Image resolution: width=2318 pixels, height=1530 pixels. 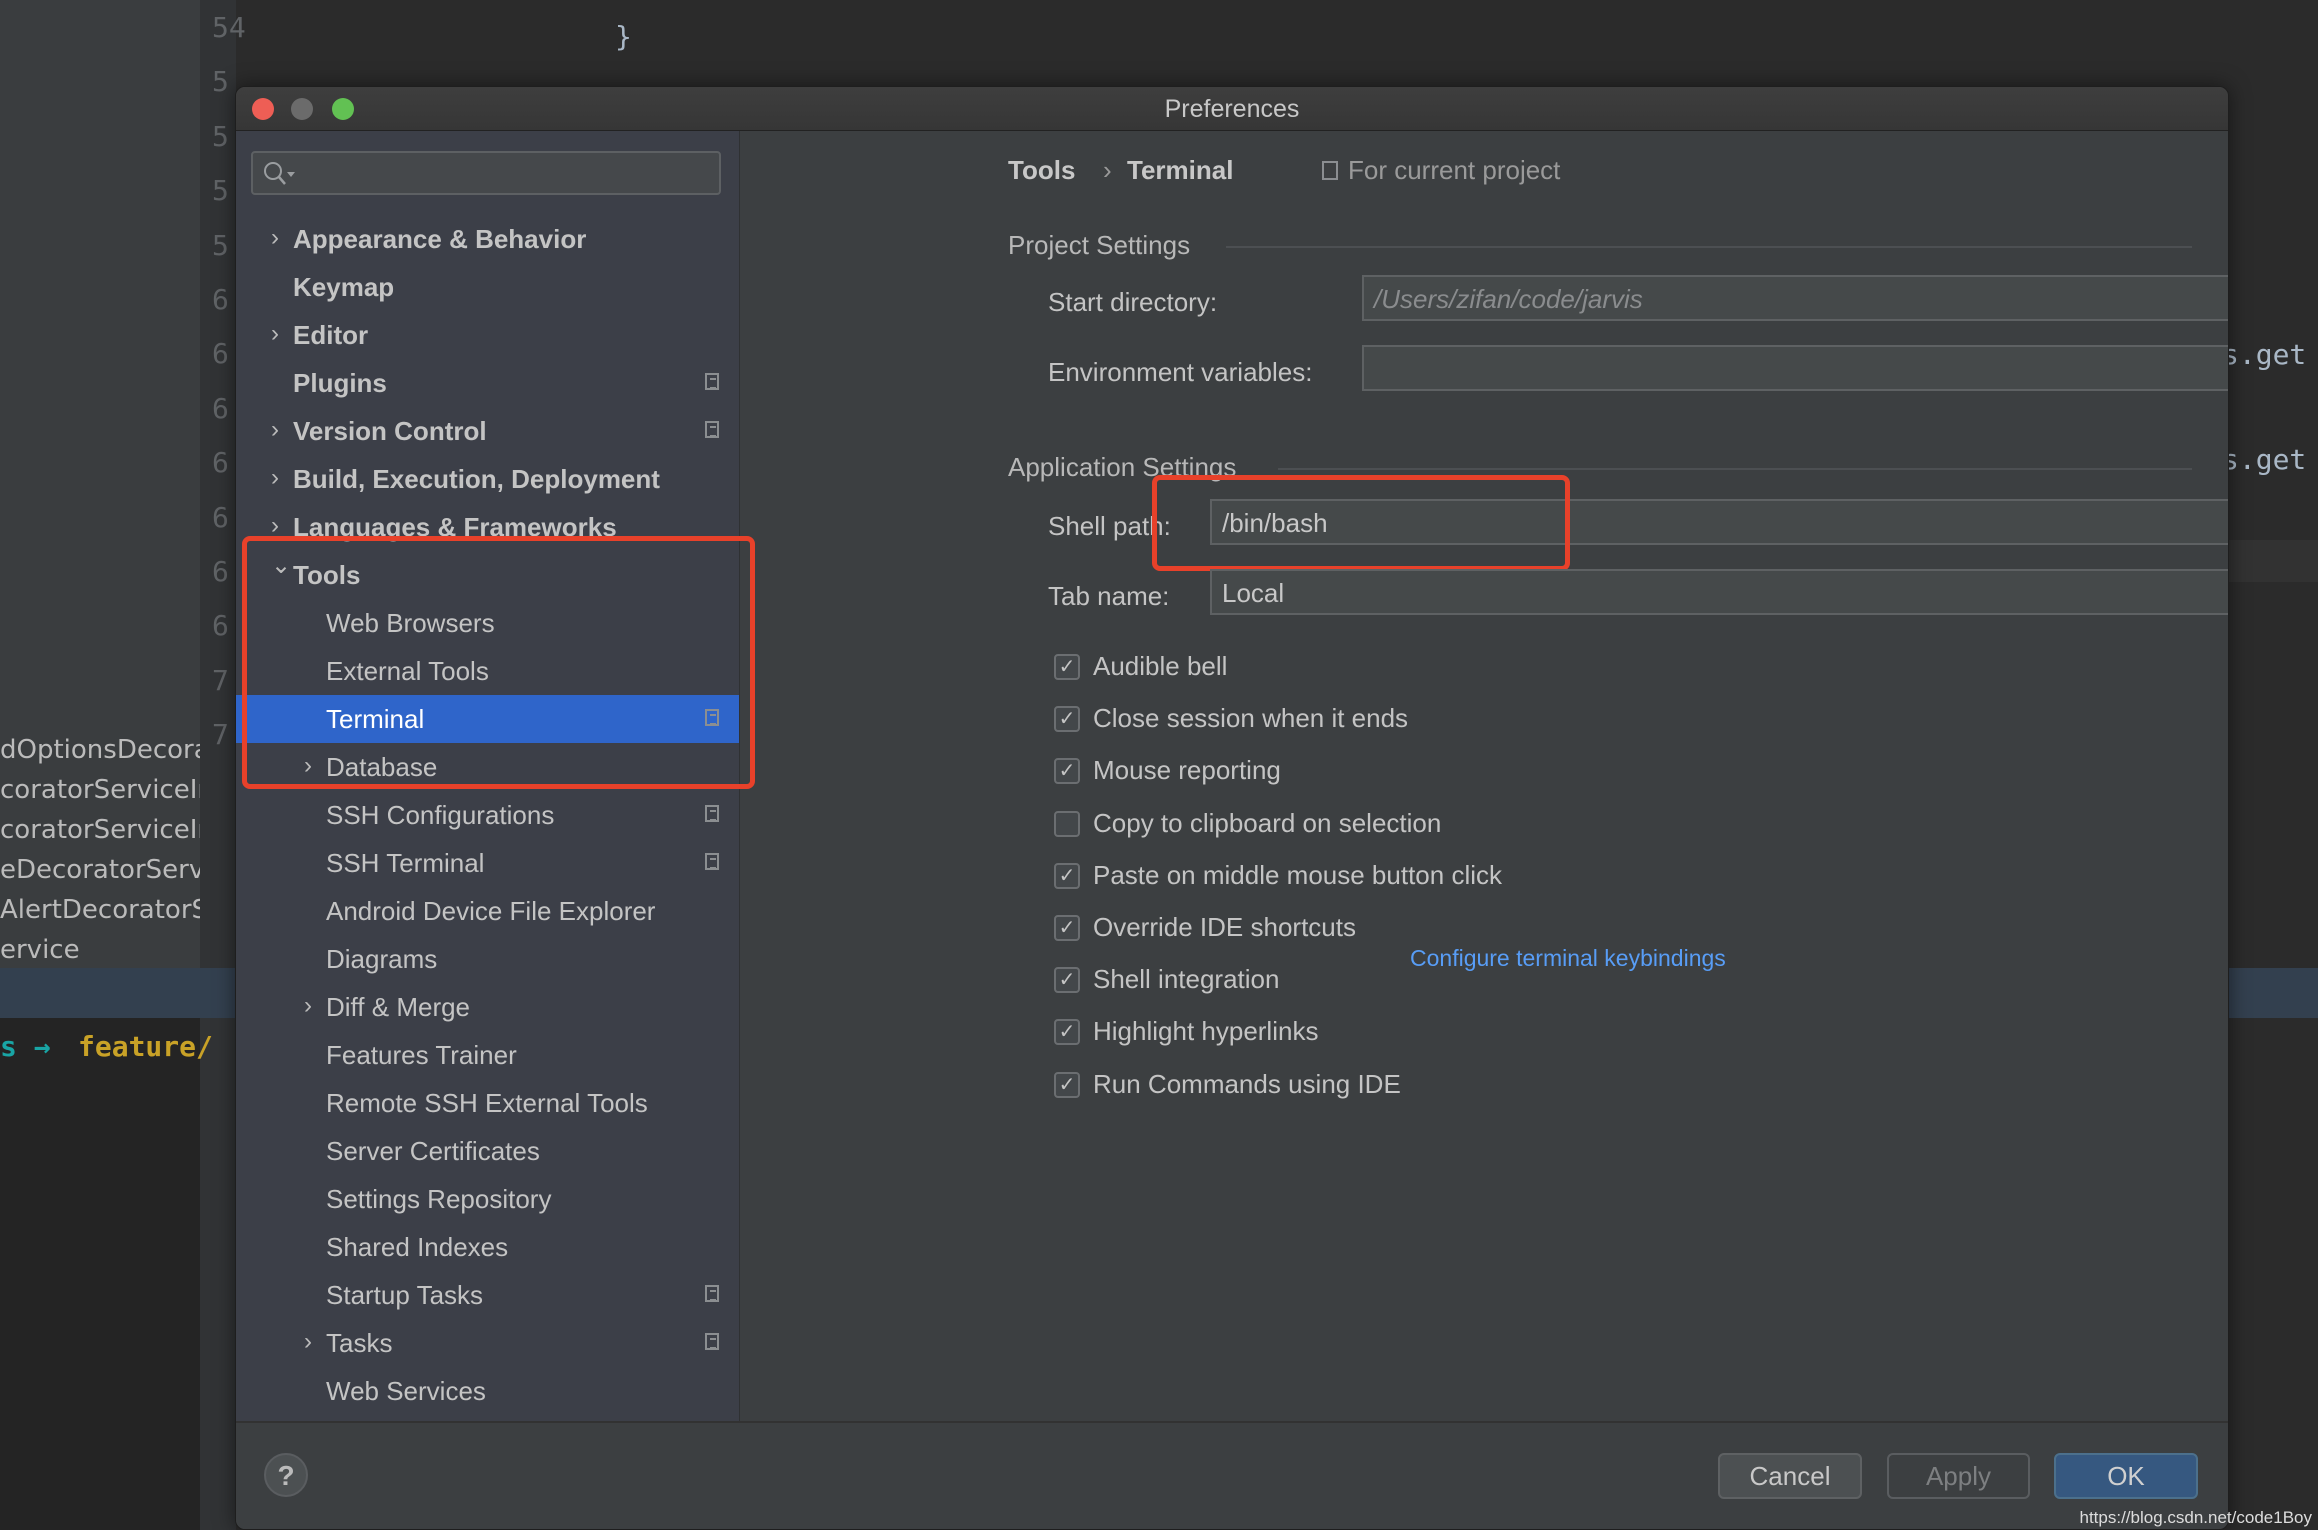 What do you see at coordinates (1232, 1475) in the screenshot?
I see `dialog-footer: ? Cancel Apply OK` at bounding box center [1232, 1475].